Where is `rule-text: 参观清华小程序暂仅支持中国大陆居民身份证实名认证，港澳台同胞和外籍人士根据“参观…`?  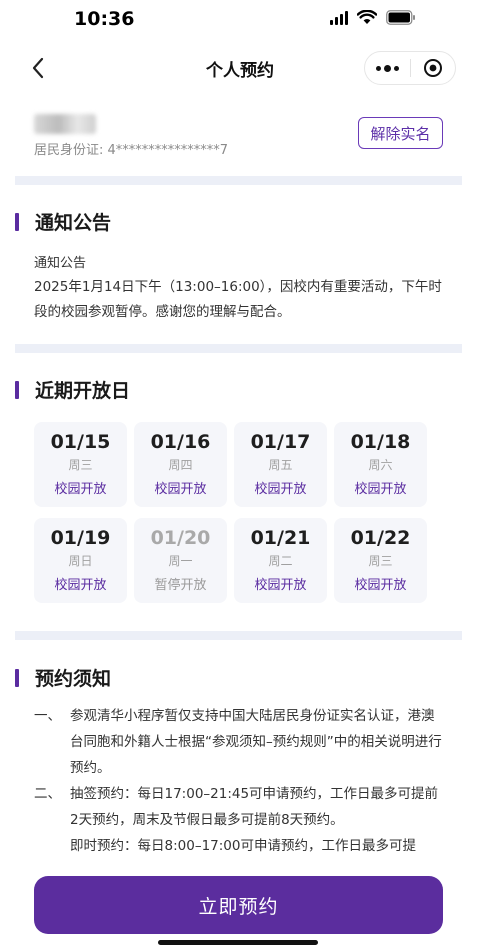
rule-text: 参观清华小程序暂仅支持中国大陆居民身份证实名认证，港澳台同胞和外籍人士根据“参观… is located at coordinates (256, 742).